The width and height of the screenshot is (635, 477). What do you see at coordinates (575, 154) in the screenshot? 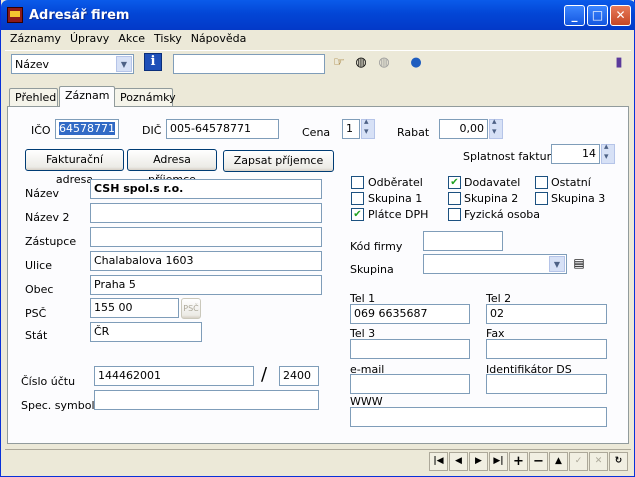
I see `splatnost-field: 14` at bounding box center [575, 154].